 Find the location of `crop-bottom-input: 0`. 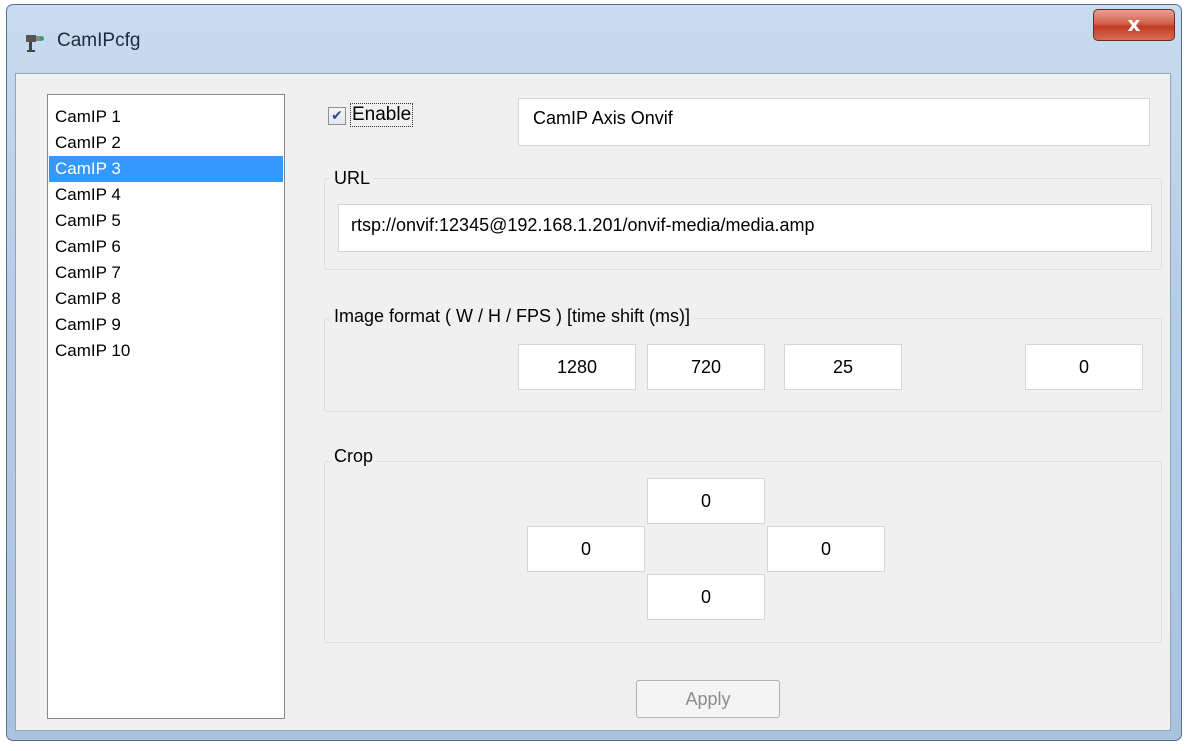

crop-bottom-input: 0 is located at coordinates (706, 597).